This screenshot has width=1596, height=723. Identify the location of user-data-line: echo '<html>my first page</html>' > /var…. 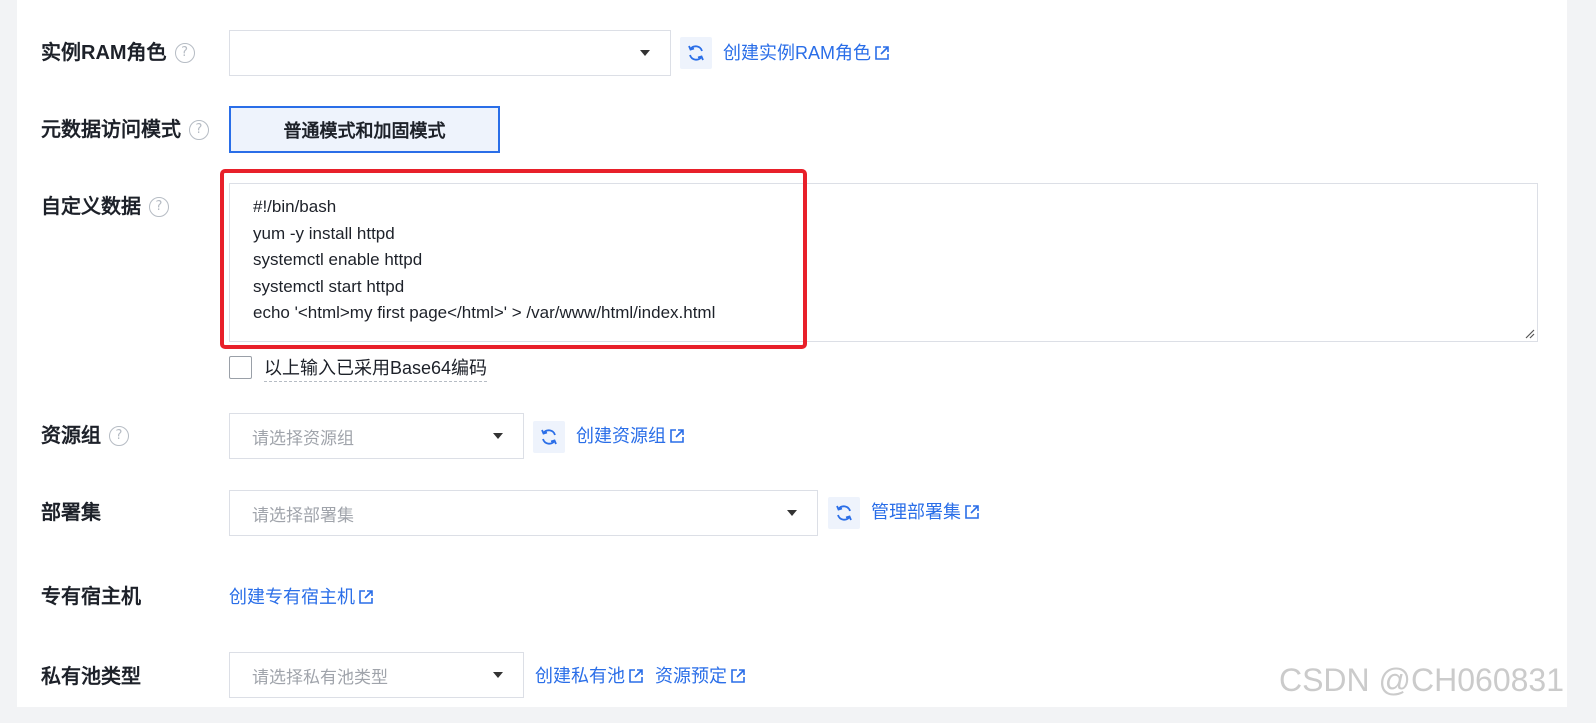
(484, 312).